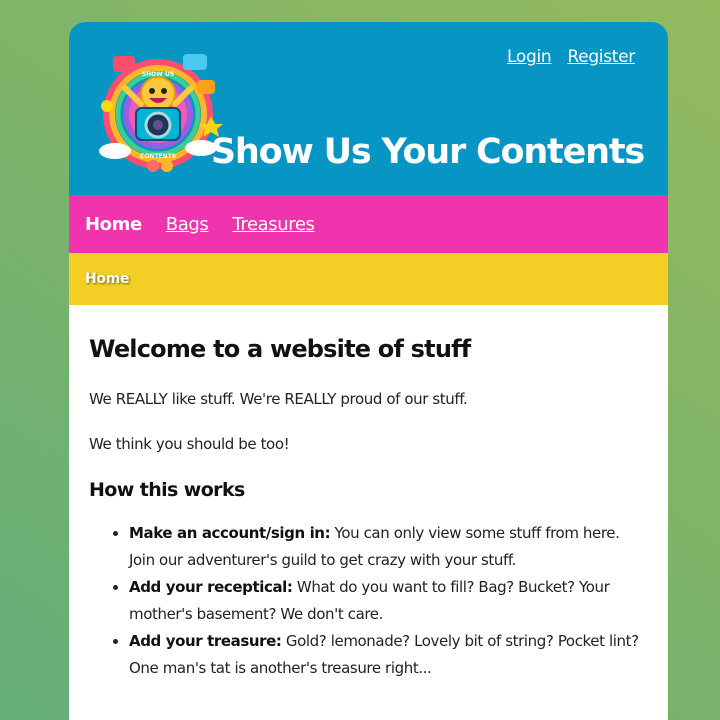  I want to click on step-title: Add your receptical:, so click(211, 587).